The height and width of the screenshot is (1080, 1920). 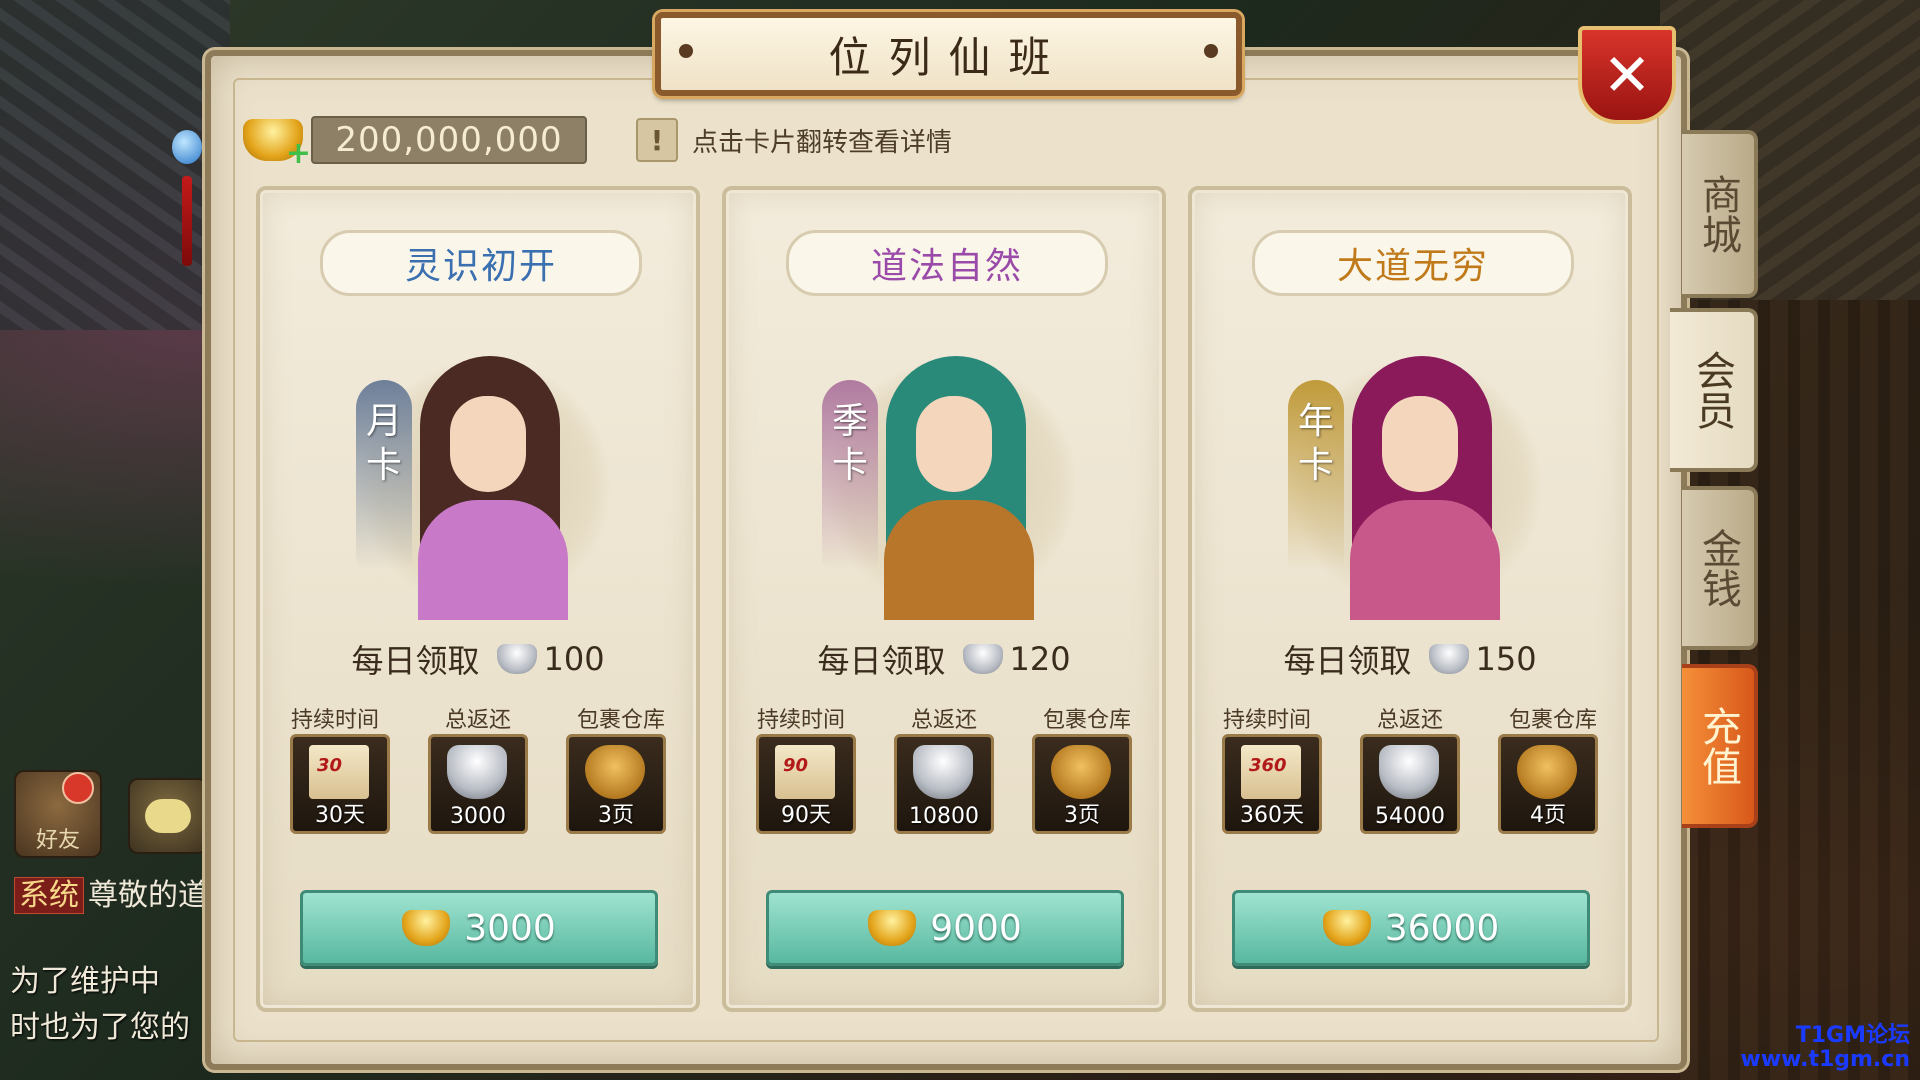 I want to click on total-return-item: 3000, so click(x=478, y=784).